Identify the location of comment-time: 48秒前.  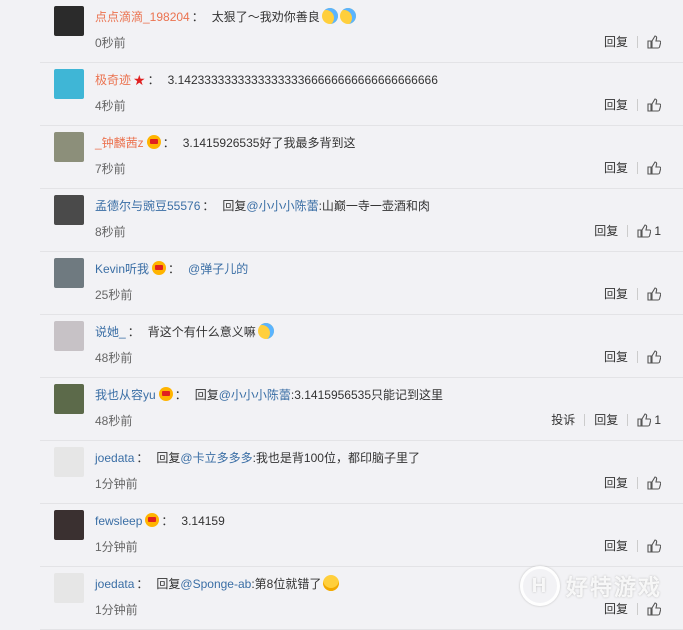
(114, 358).